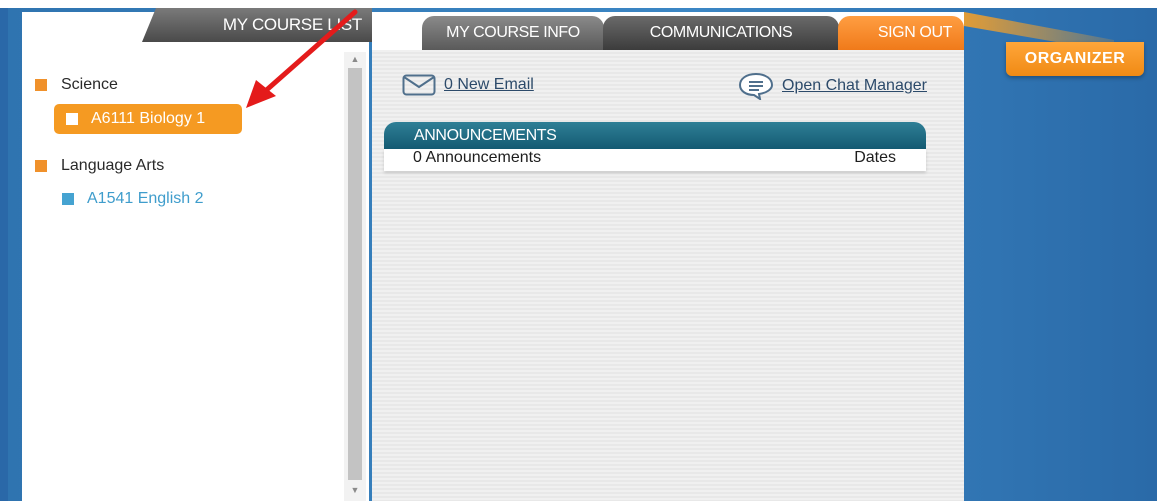 This screenshot has height=501, width=1157. Describe the element at coordinates (485, 135) in the screenshot. I see `announcements-title: ANNOUNCEMENTS` at that location.